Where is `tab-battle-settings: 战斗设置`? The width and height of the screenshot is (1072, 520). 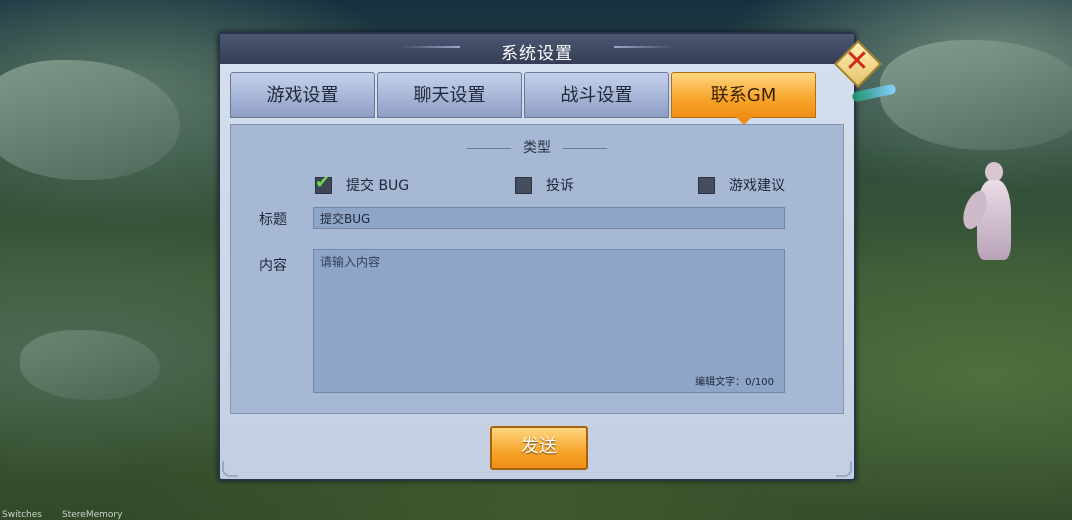
tab-battle-settings: 战斗设置 is located at coordinates (596, 95).